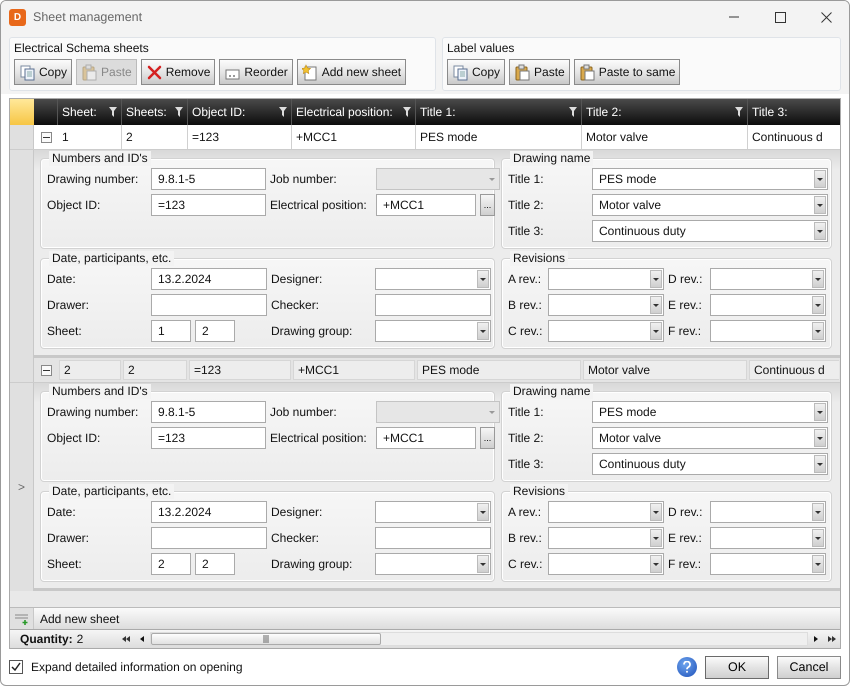  What do you see at coordinates (737, 667) in the screenshot?
I see `dialog-button: OK` at bounding box center [737, 667].